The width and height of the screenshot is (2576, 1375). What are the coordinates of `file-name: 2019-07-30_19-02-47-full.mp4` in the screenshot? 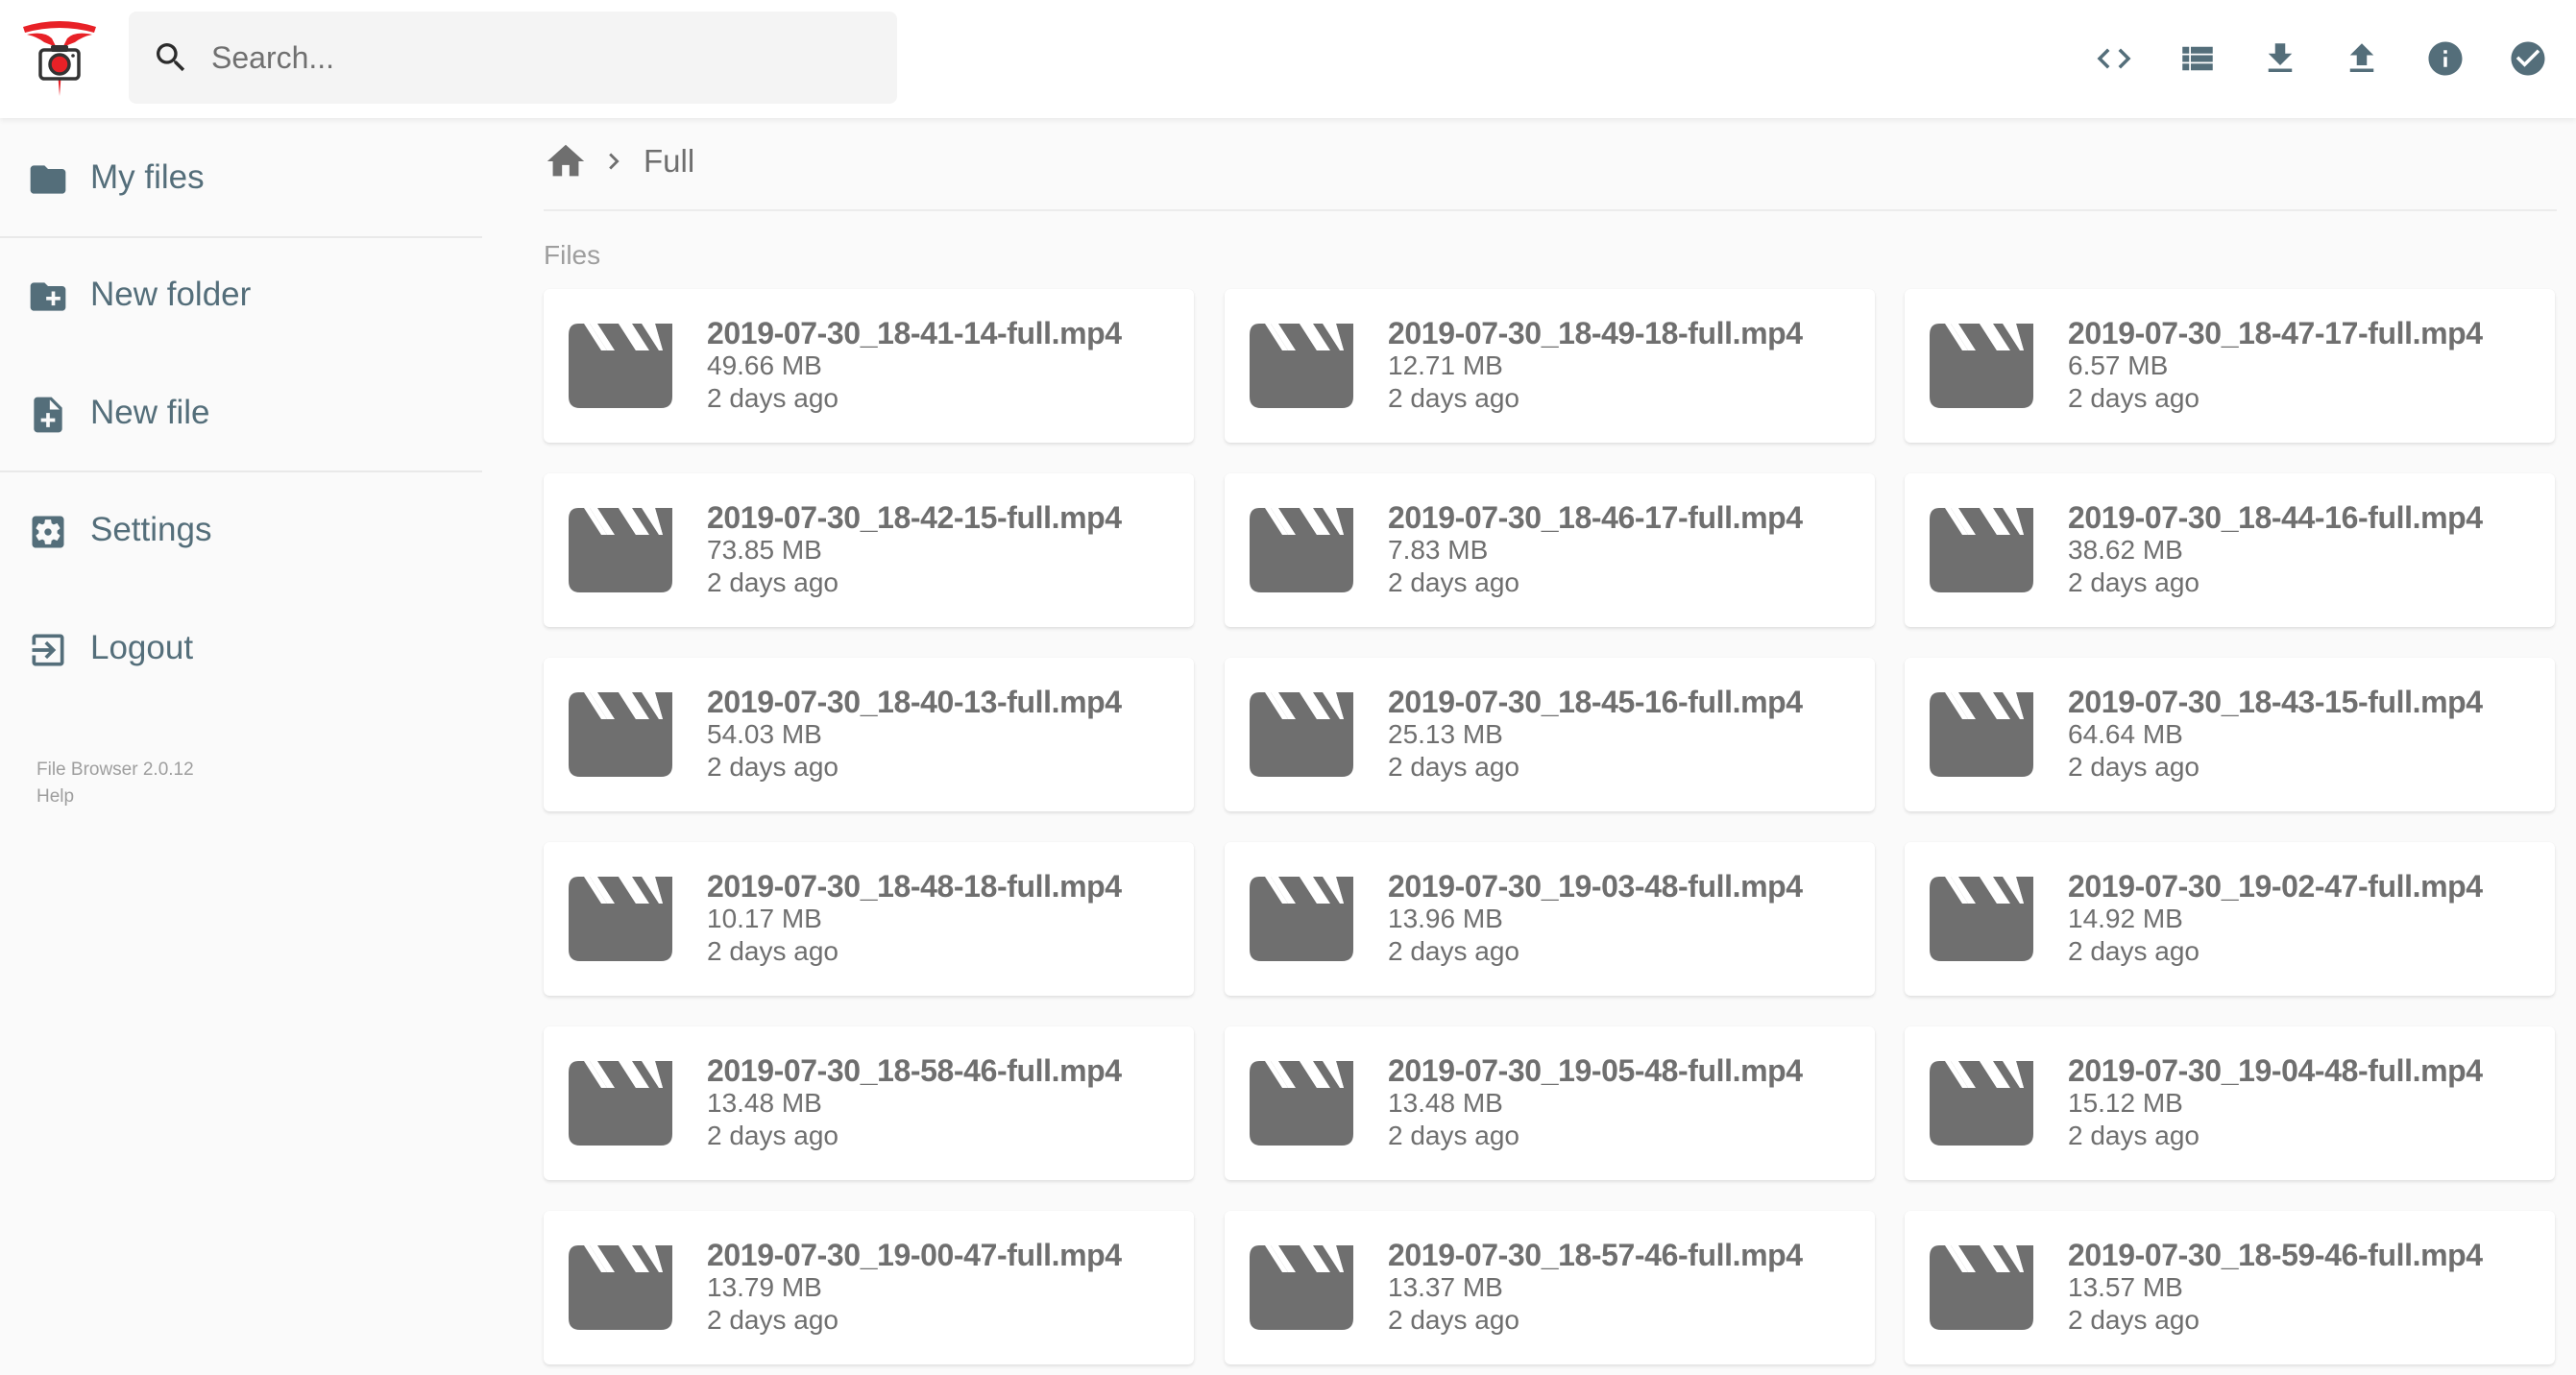 It's located at (2276, 886).